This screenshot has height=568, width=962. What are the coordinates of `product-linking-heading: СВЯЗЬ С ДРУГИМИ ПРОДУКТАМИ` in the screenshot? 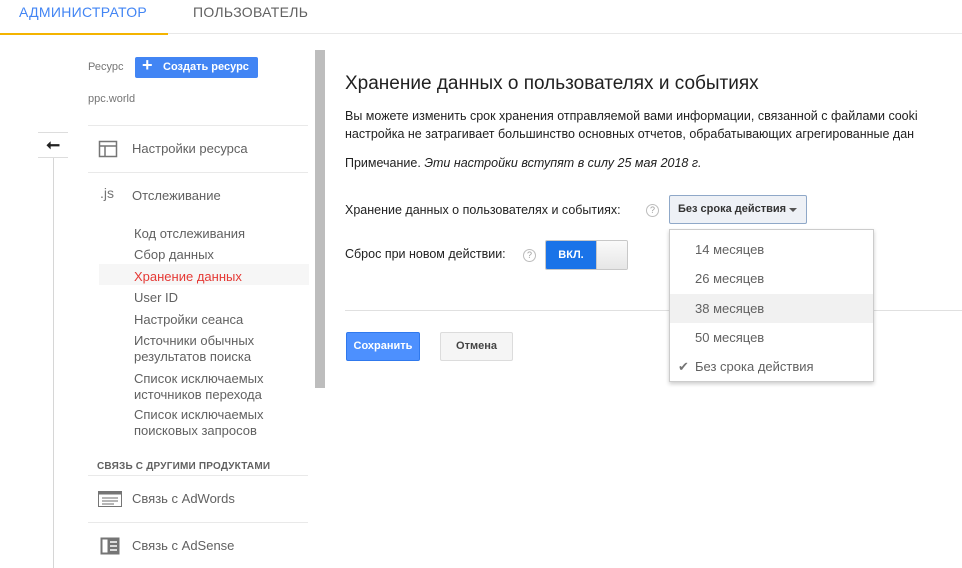 It's located at (184, 466).